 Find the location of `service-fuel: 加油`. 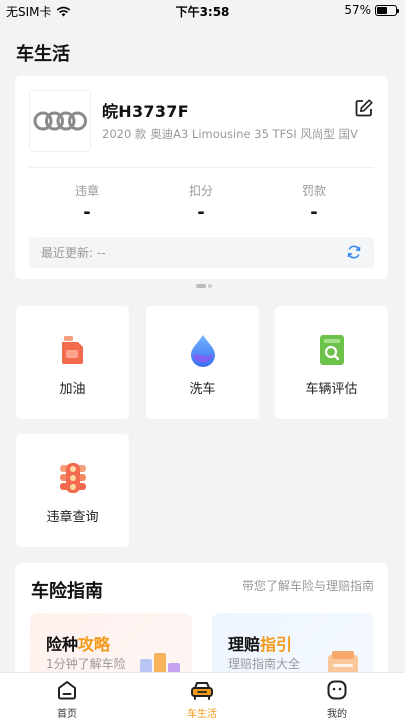

service-fuel: 加油 is located at coordinates (72, 362).